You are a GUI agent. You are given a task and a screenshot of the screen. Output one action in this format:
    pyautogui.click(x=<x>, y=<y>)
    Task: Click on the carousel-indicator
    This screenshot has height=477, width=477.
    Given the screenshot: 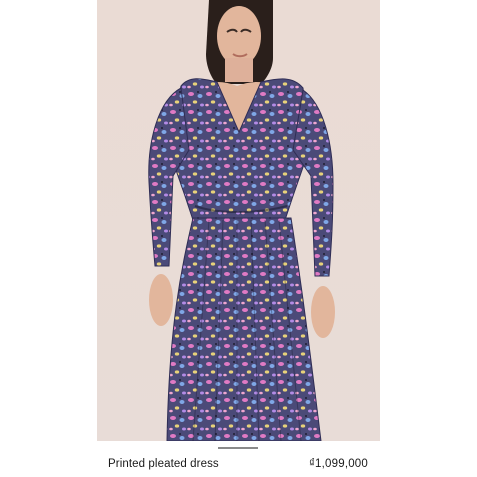 What is the action you would take?
    pyautogui.click(x=238, y=448)
    